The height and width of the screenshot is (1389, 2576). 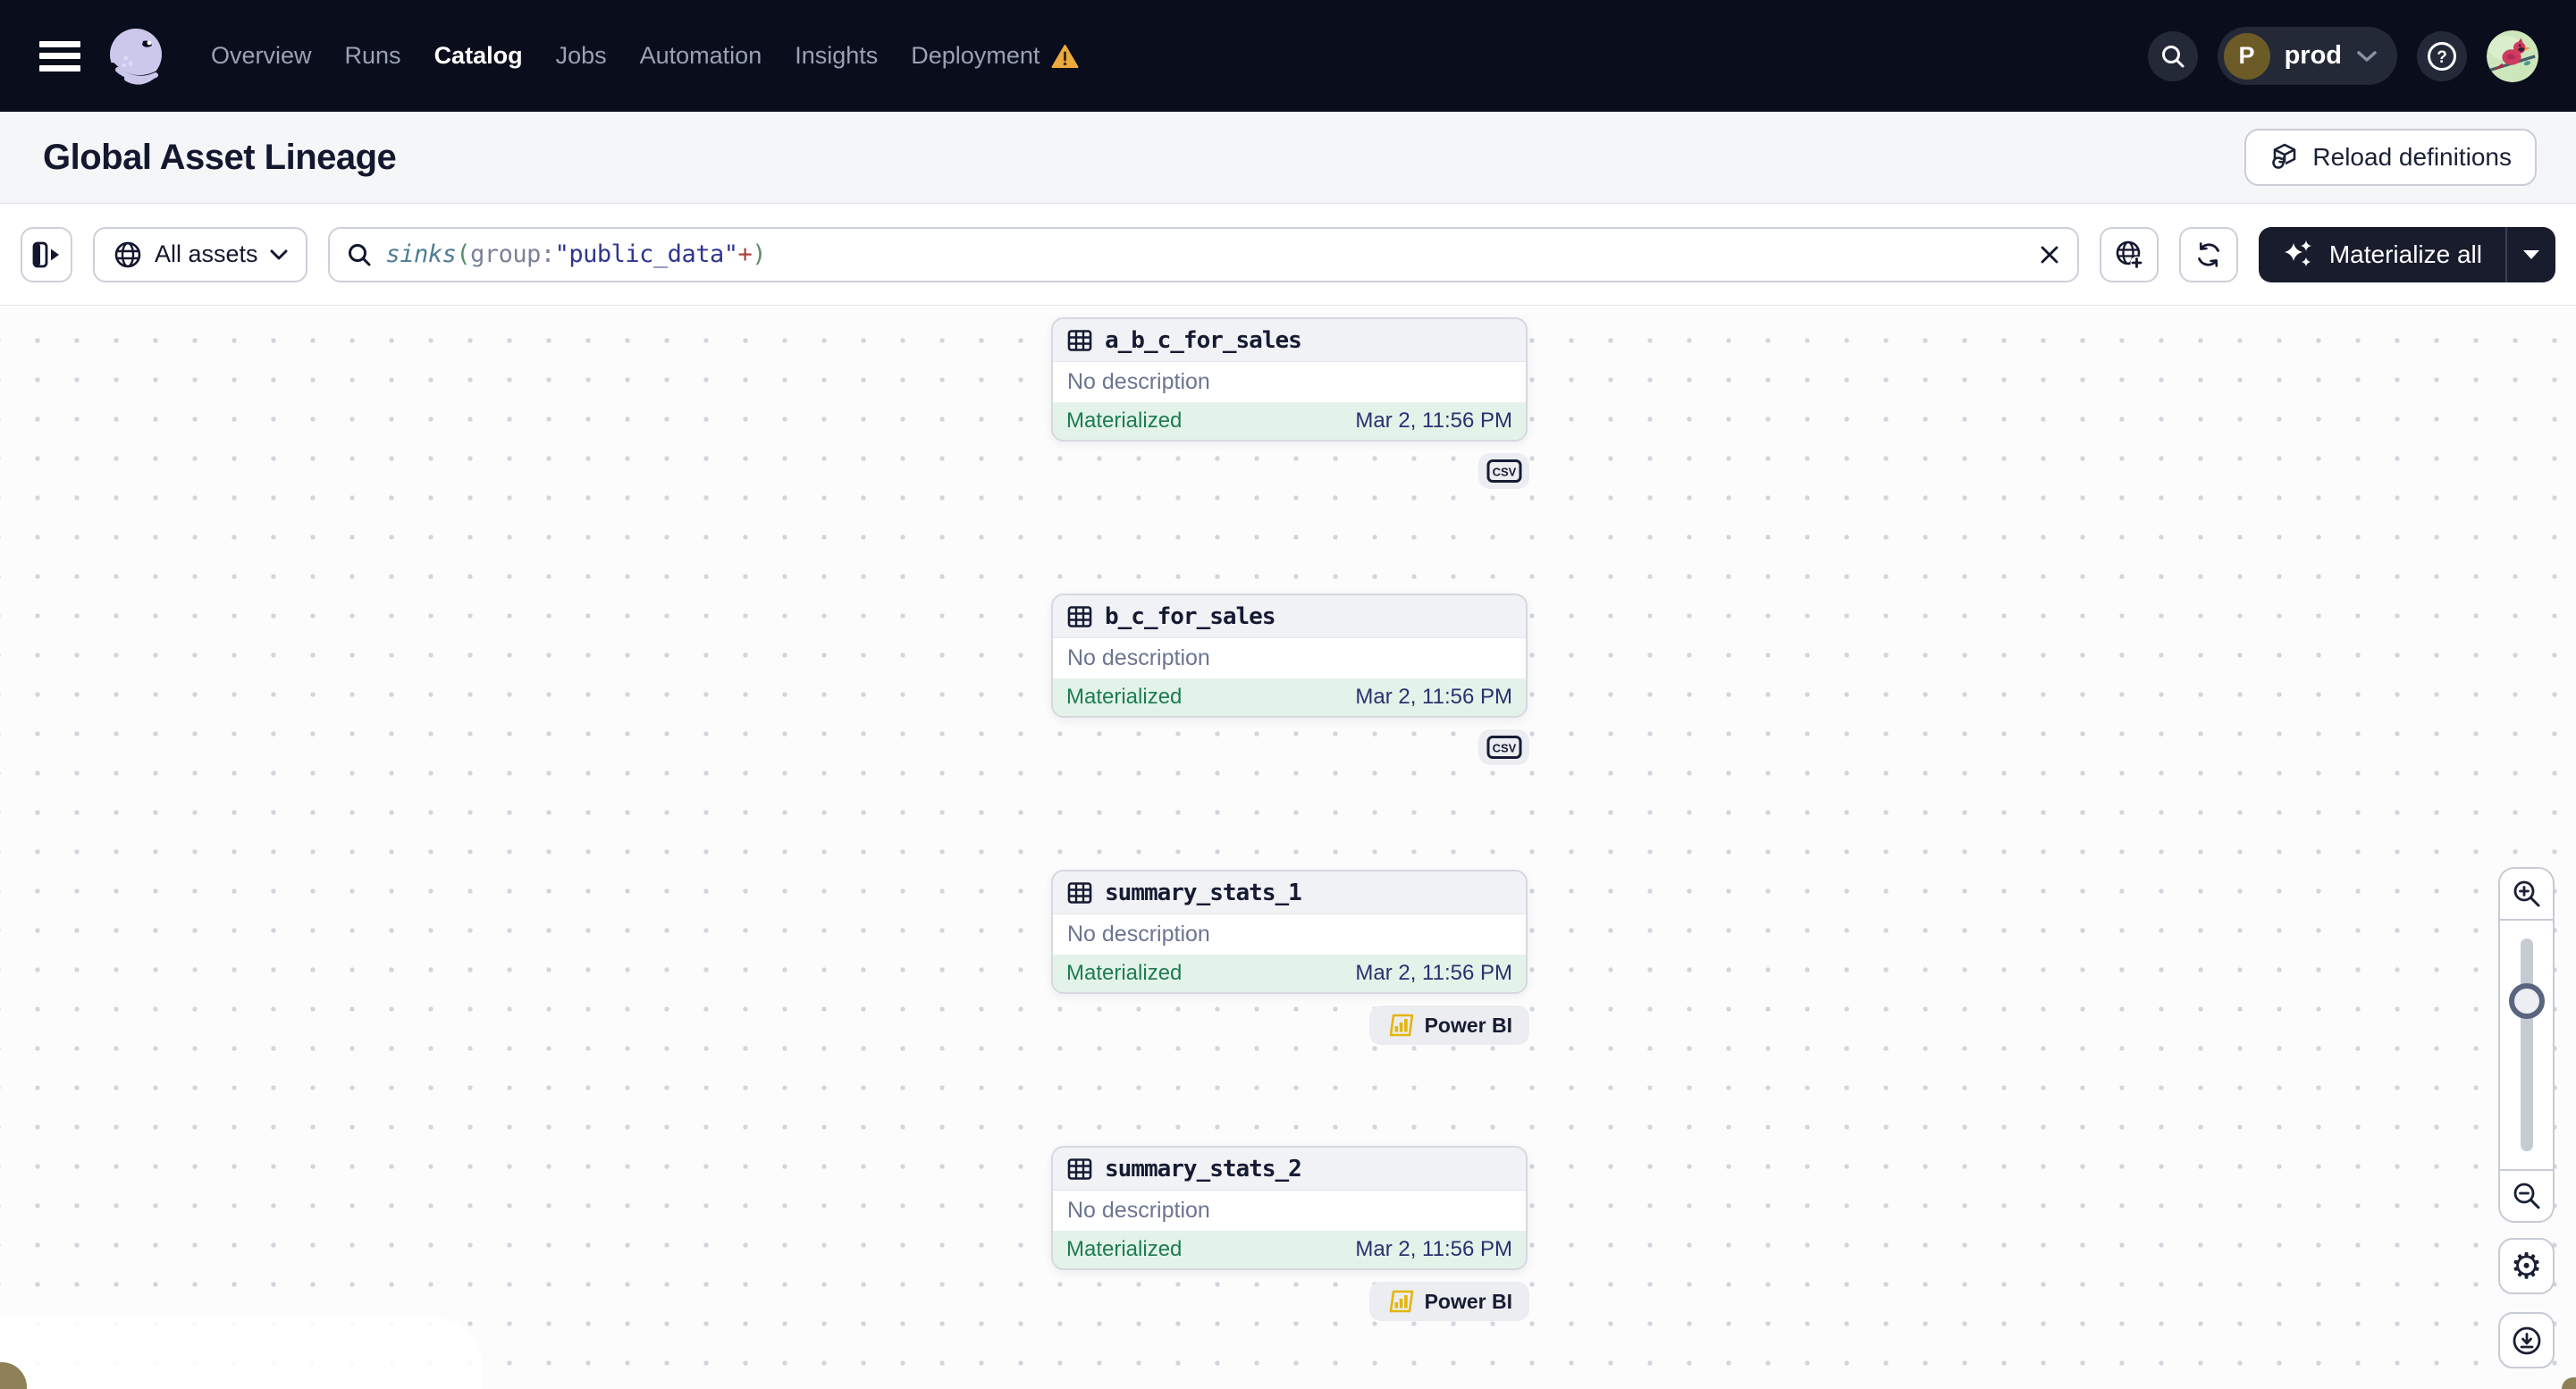 I want to click on asset-name: summary_stats_2, so click(x=1204, y=1169).